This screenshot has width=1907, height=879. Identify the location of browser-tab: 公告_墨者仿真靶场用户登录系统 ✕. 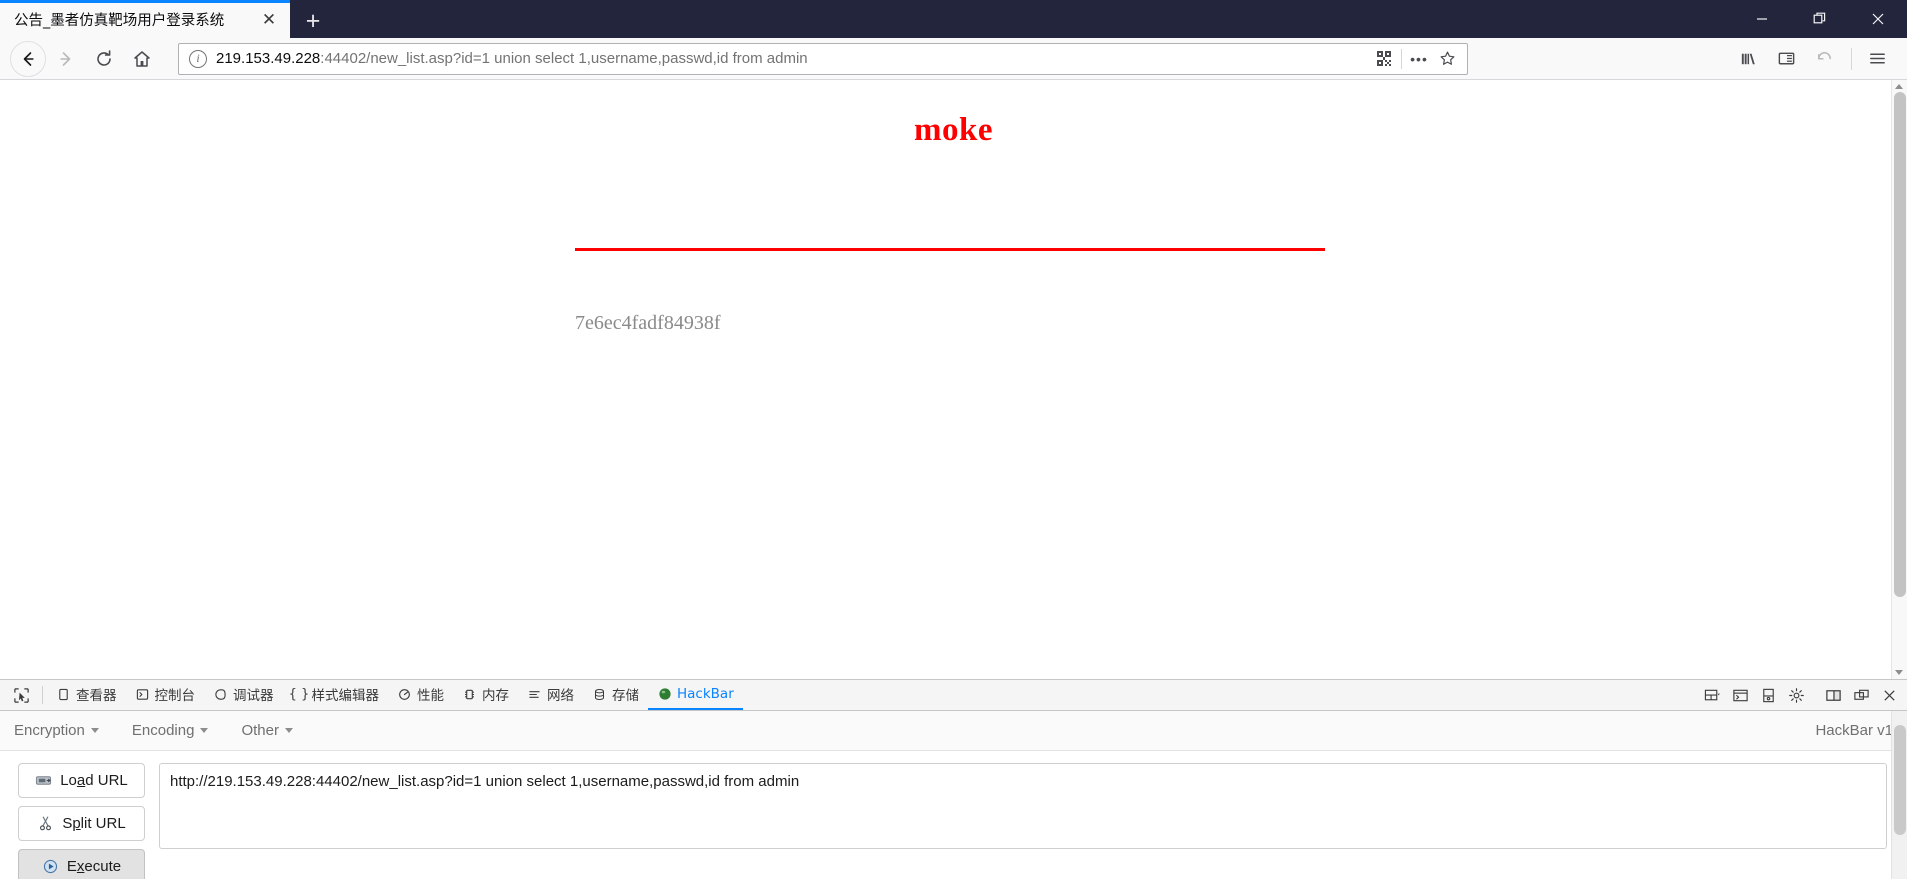
(145, 19).